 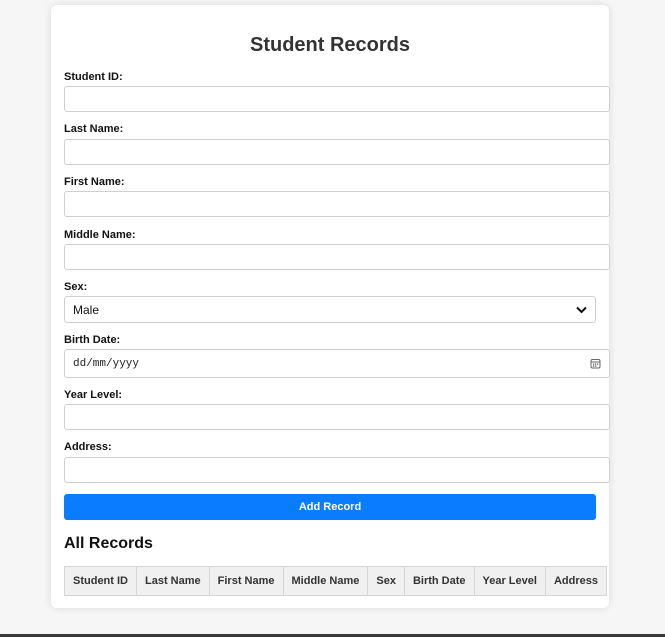 What do you see at coordinates (94, 182) in the screenshot?
I see `first-name-label: First Name:` at bounding box center [94, 182].